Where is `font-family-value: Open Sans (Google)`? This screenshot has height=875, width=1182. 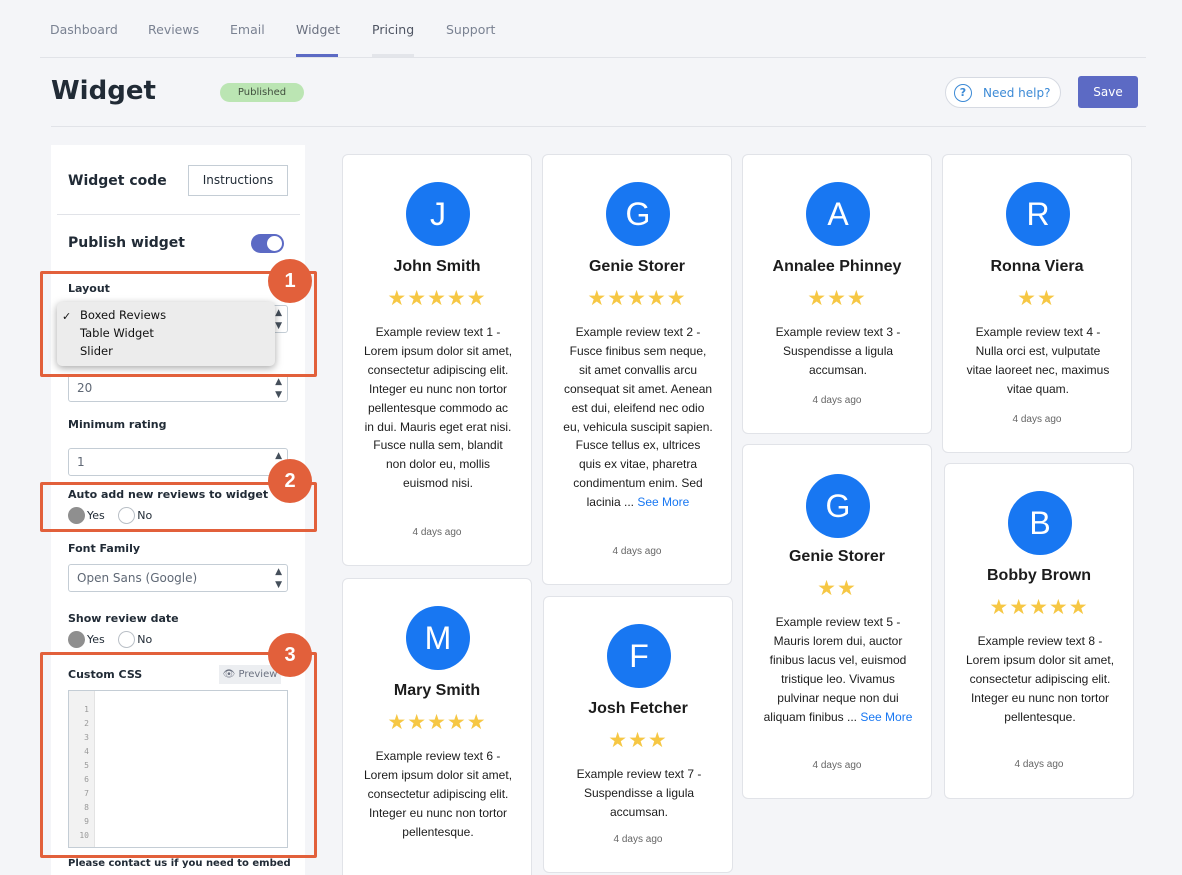 font-family-value: Open Sans (Google) is located at coordinates (137, 578).